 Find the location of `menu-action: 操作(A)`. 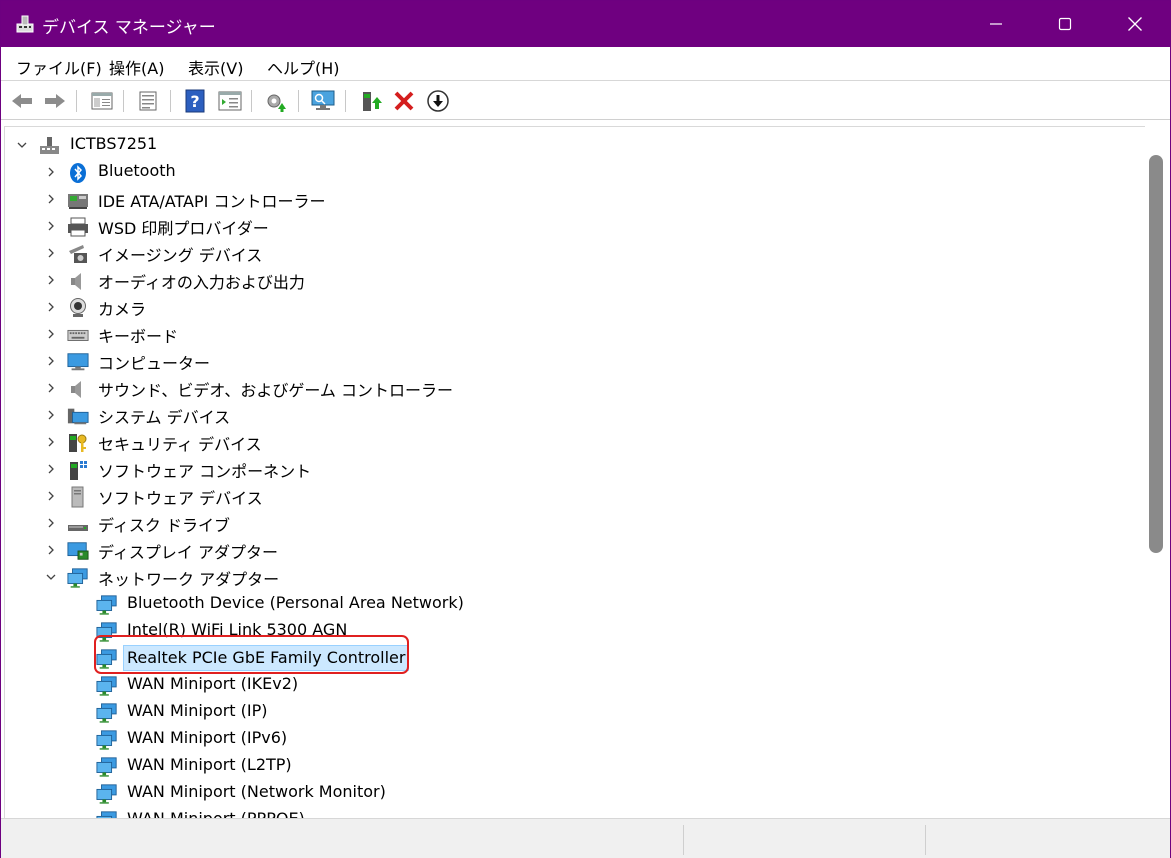

menu-action: 操作(A) is located at coordinates (136, 67).